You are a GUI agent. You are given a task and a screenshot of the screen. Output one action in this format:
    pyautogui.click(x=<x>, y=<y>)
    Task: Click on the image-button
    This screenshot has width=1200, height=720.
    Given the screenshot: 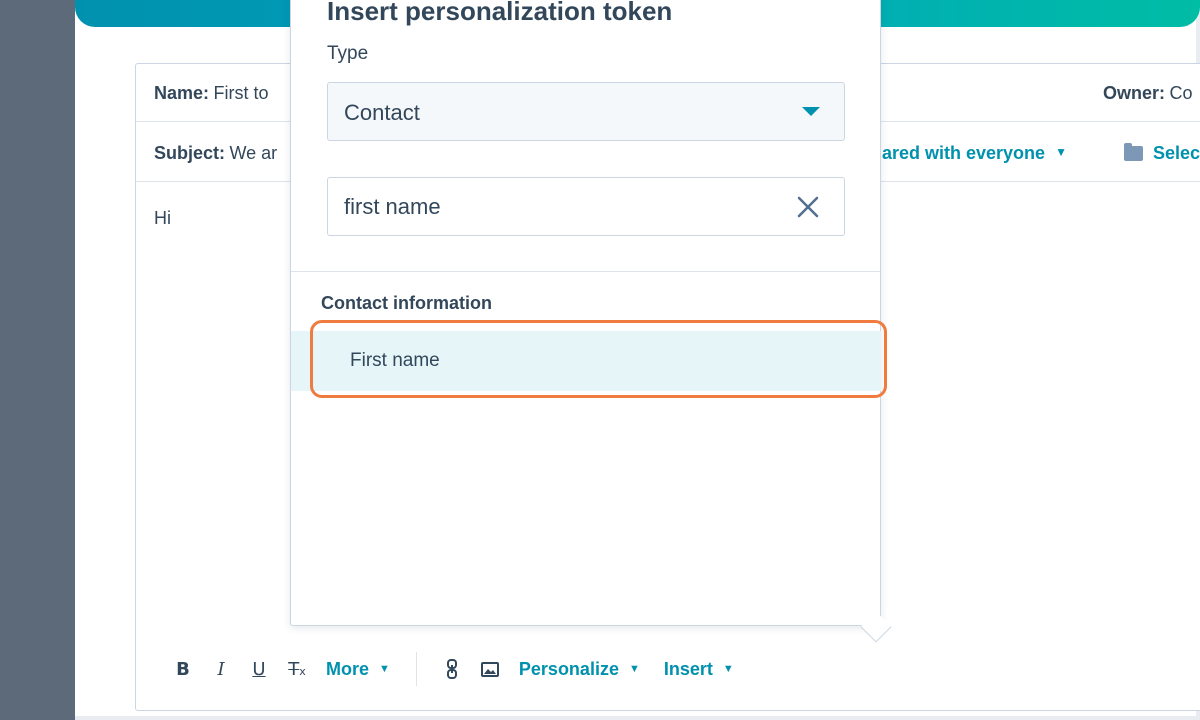 What is the action you would take?
    pyautogui.click(x=490, y=669)
    